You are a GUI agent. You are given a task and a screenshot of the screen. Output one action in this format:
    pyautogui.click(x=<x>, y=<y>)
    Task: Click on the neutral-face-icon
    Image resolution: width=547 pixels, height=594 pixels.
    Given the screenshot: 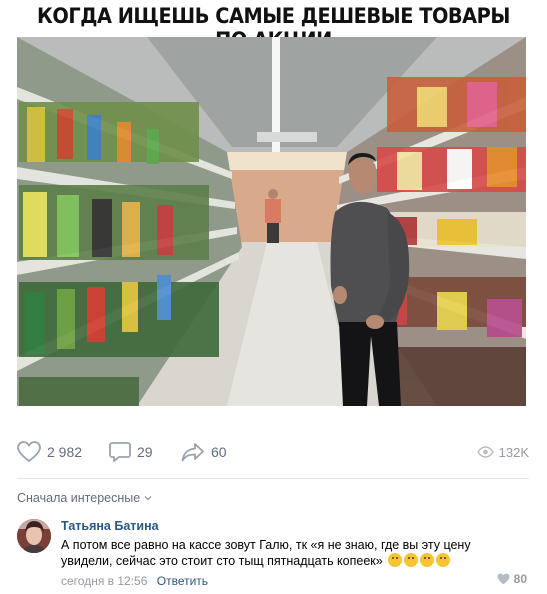 What is the action you would take?
    pyautogui.click(x=411, y=560)
    